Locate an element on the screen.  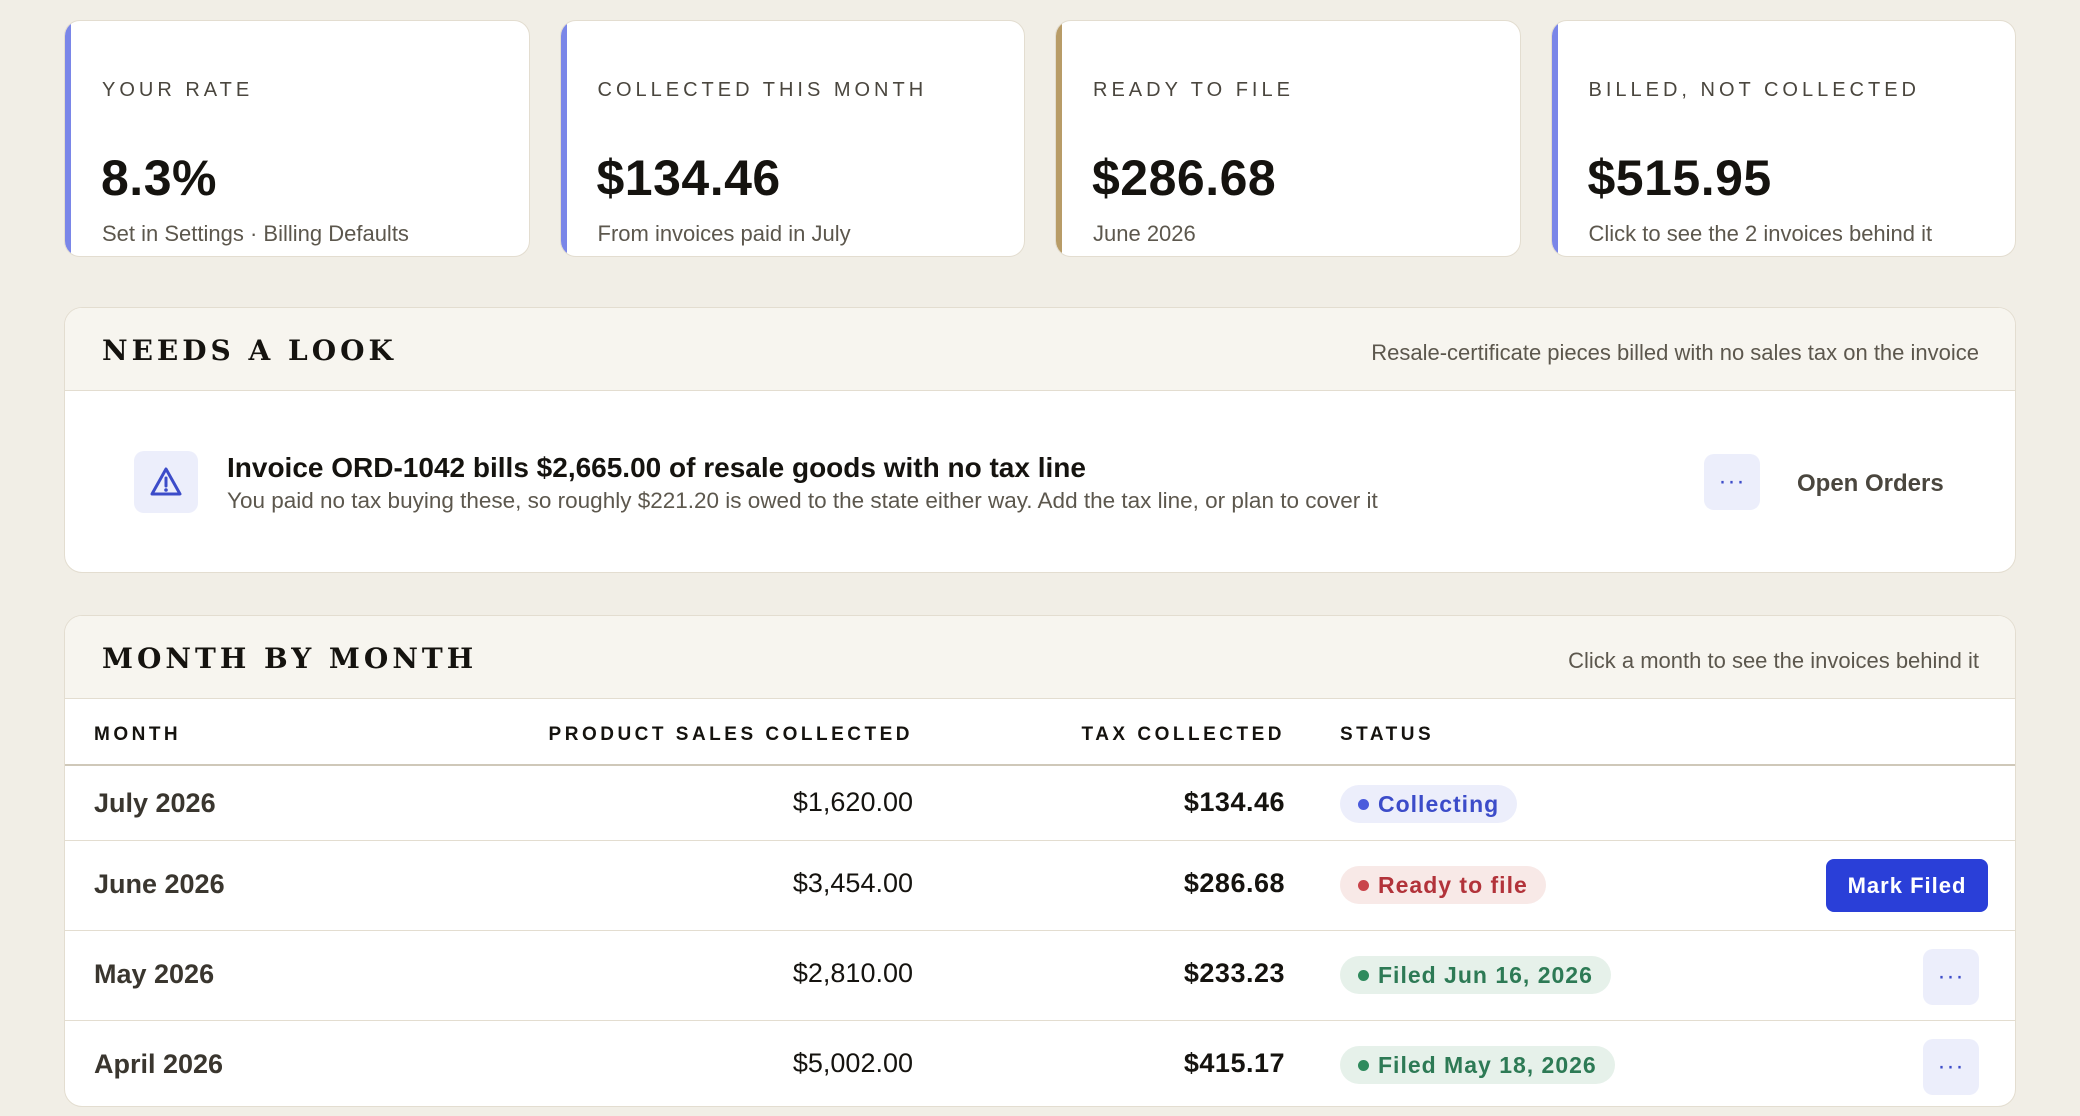
tax-cell: $415.17 is located at coordinates (1234, 1063).